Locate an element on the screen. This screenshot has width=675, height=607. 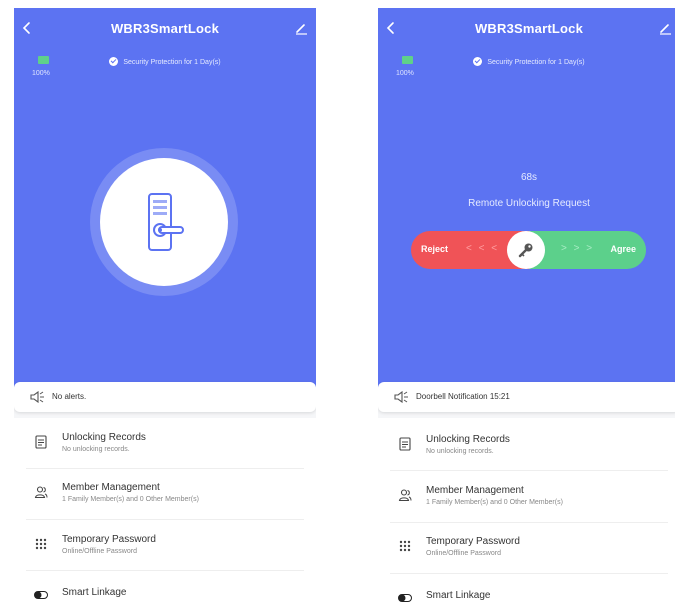
reject-button: Reject is located at coordinates (434, 249).